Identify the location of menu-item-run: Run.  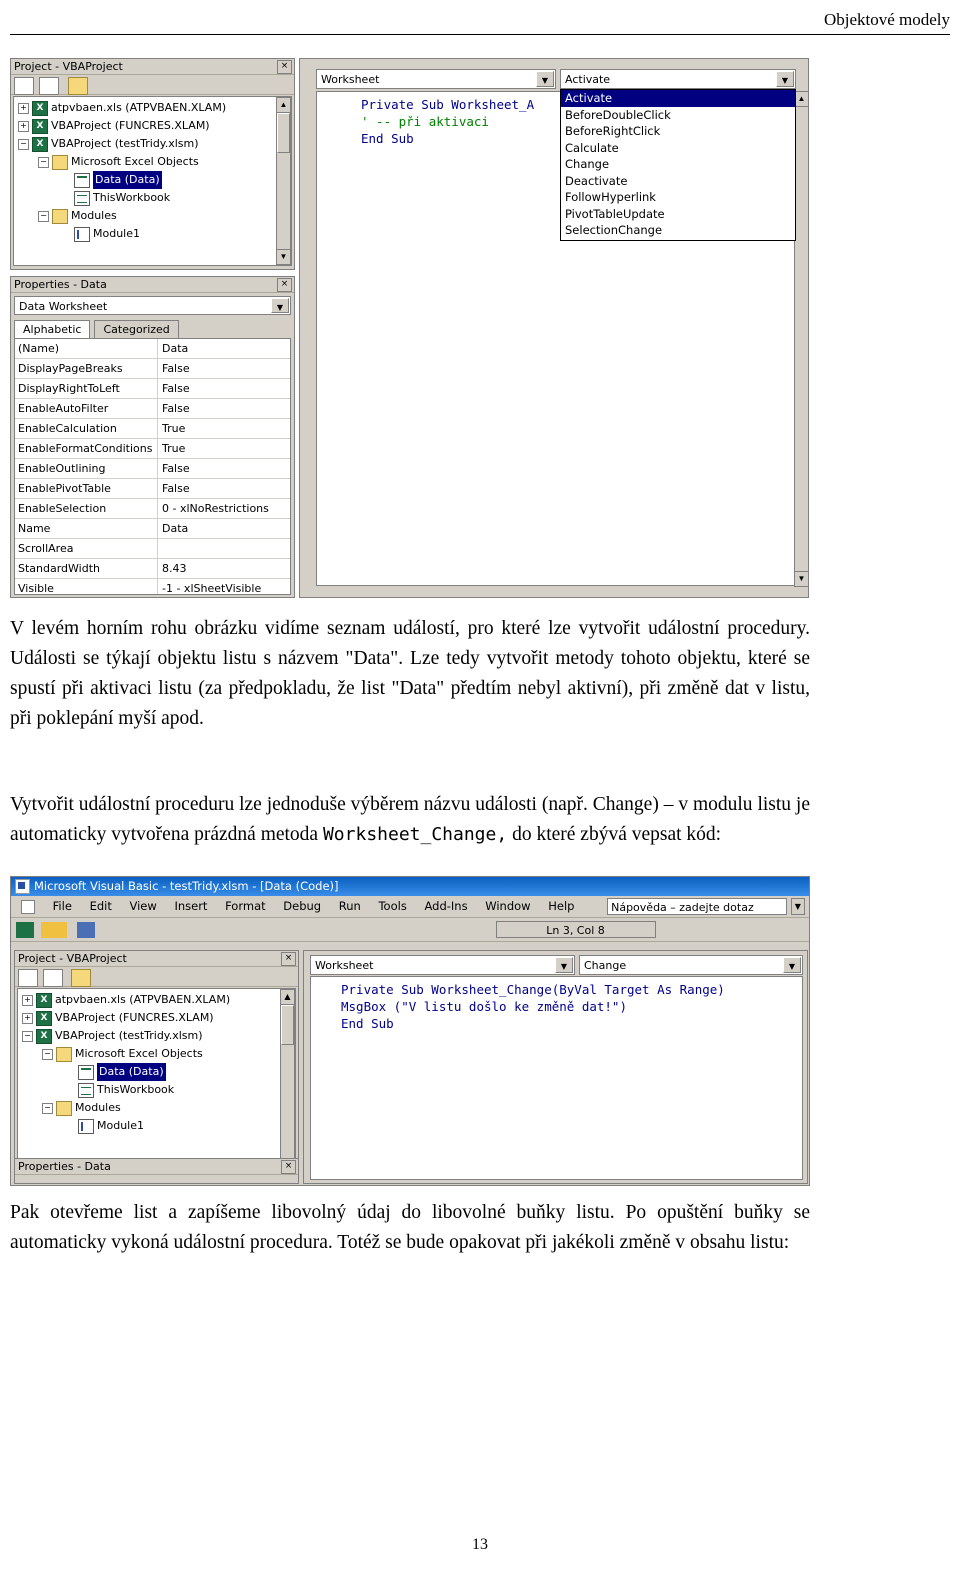
(350, 906).